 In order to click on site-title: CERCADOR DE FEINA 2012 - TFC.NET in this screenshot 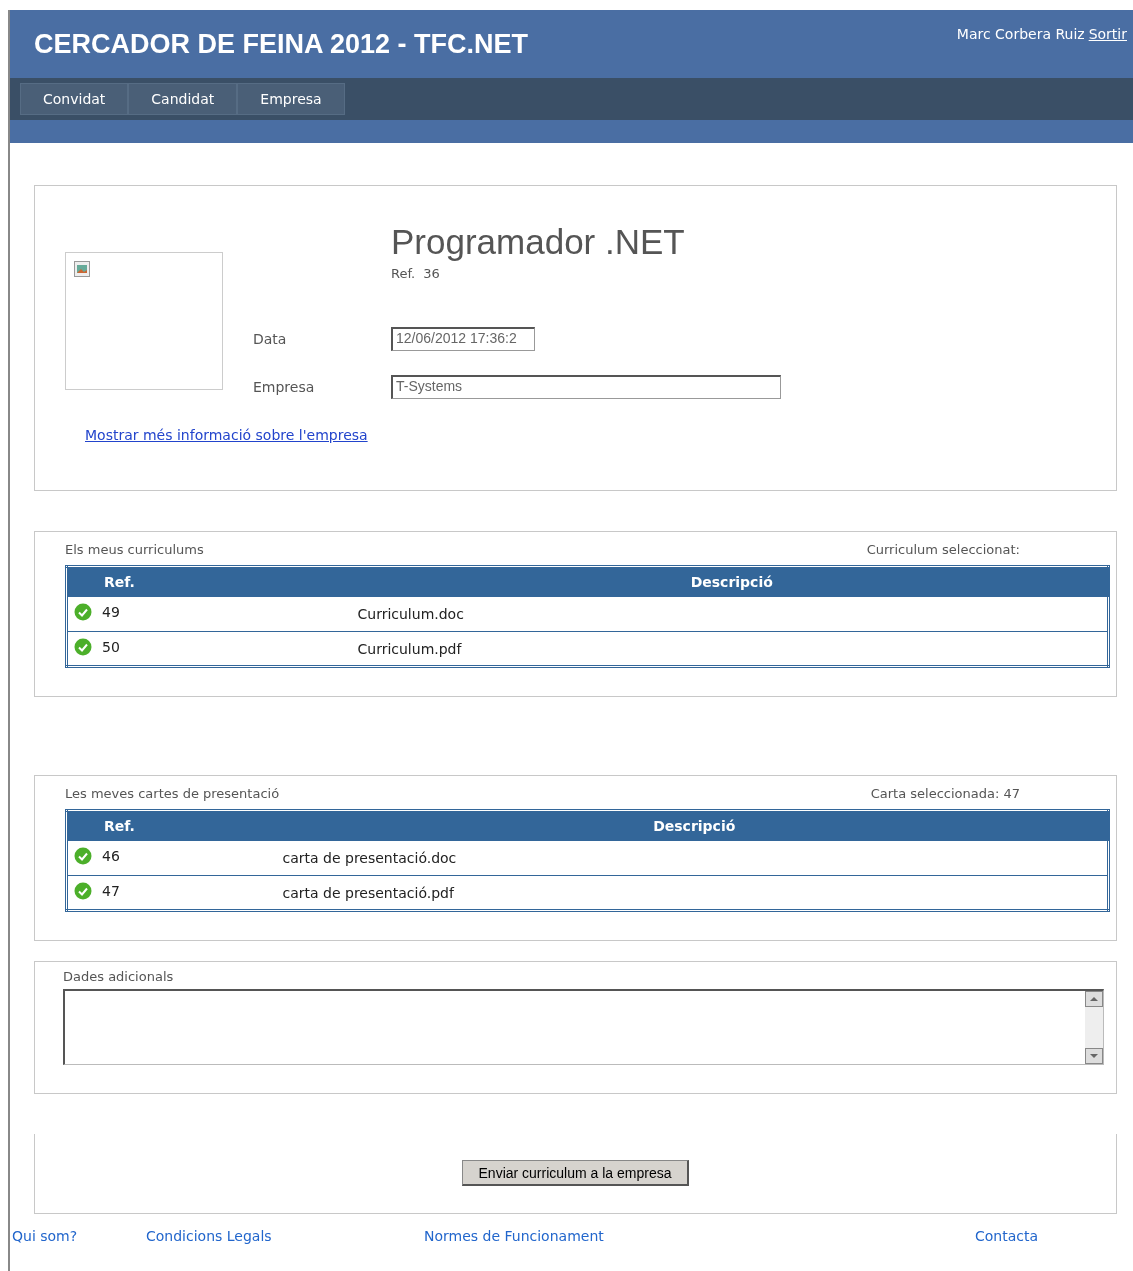, I will do `click(281, 44)`.